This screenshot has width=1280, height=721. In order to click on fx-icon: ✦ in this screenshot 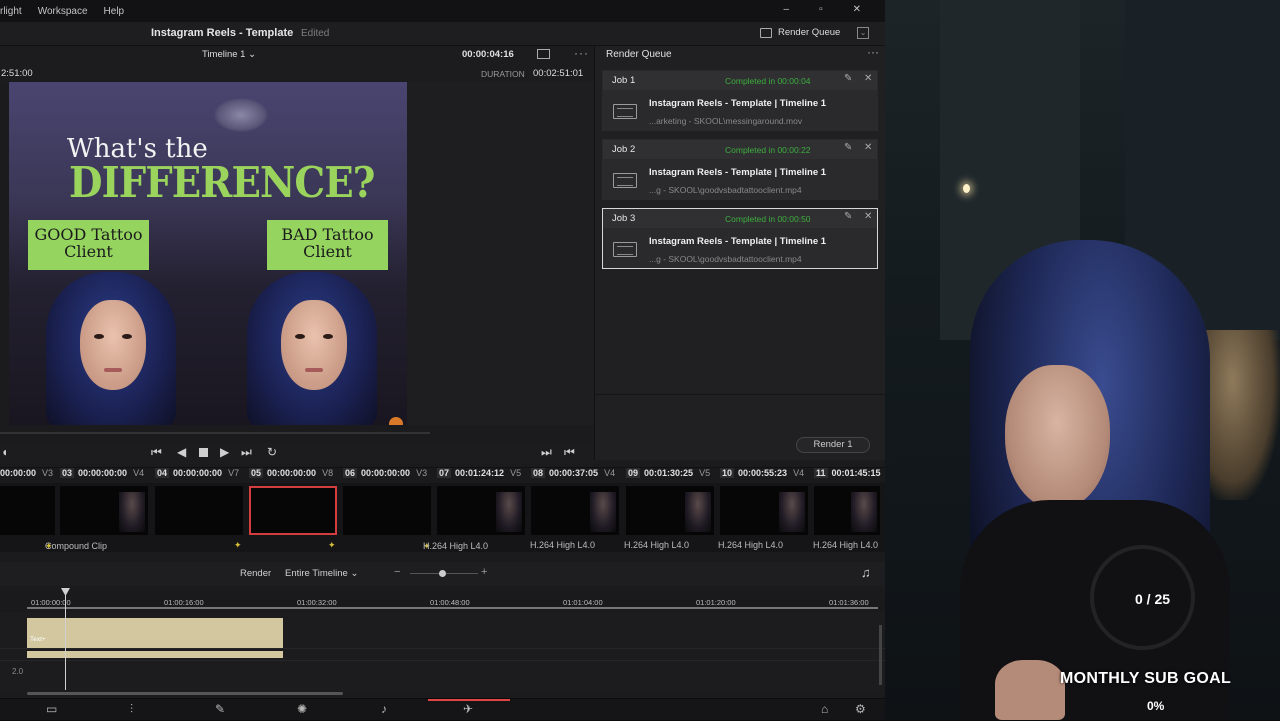, I will do `click(332, 545)`.